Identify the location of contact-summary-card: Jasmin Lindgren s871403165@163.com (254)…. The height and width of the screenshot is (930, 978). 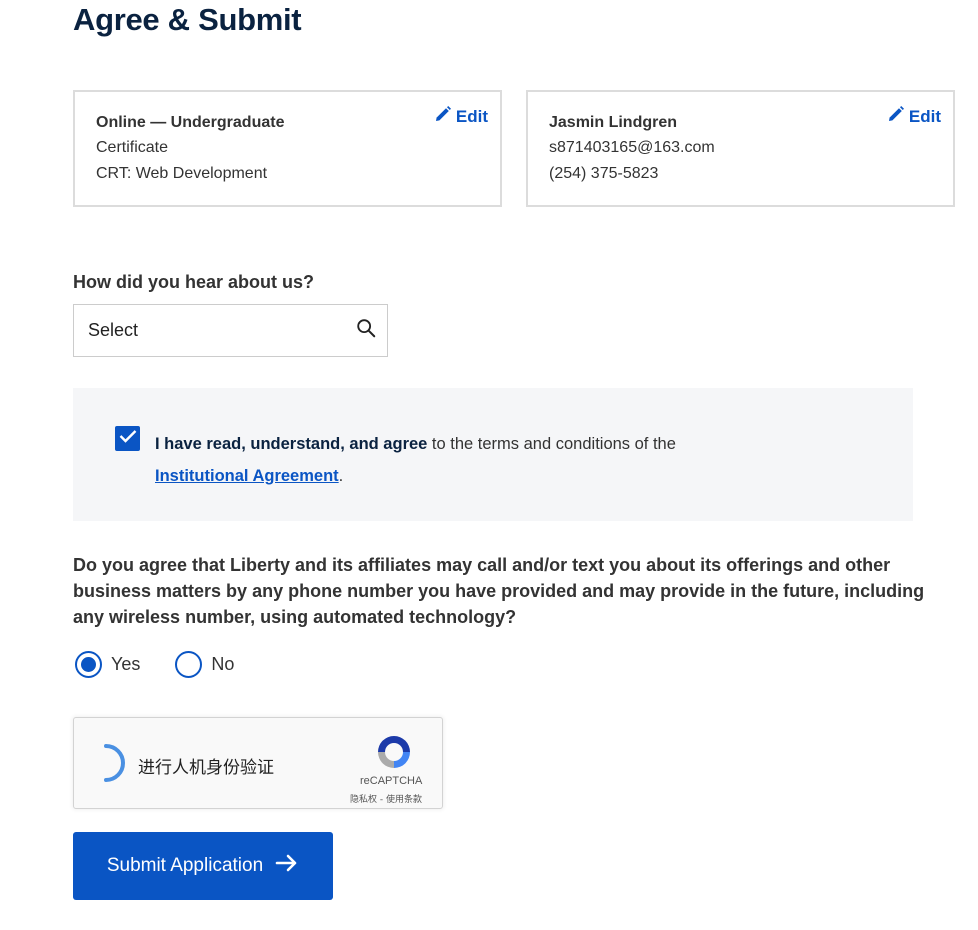
(740, 148).